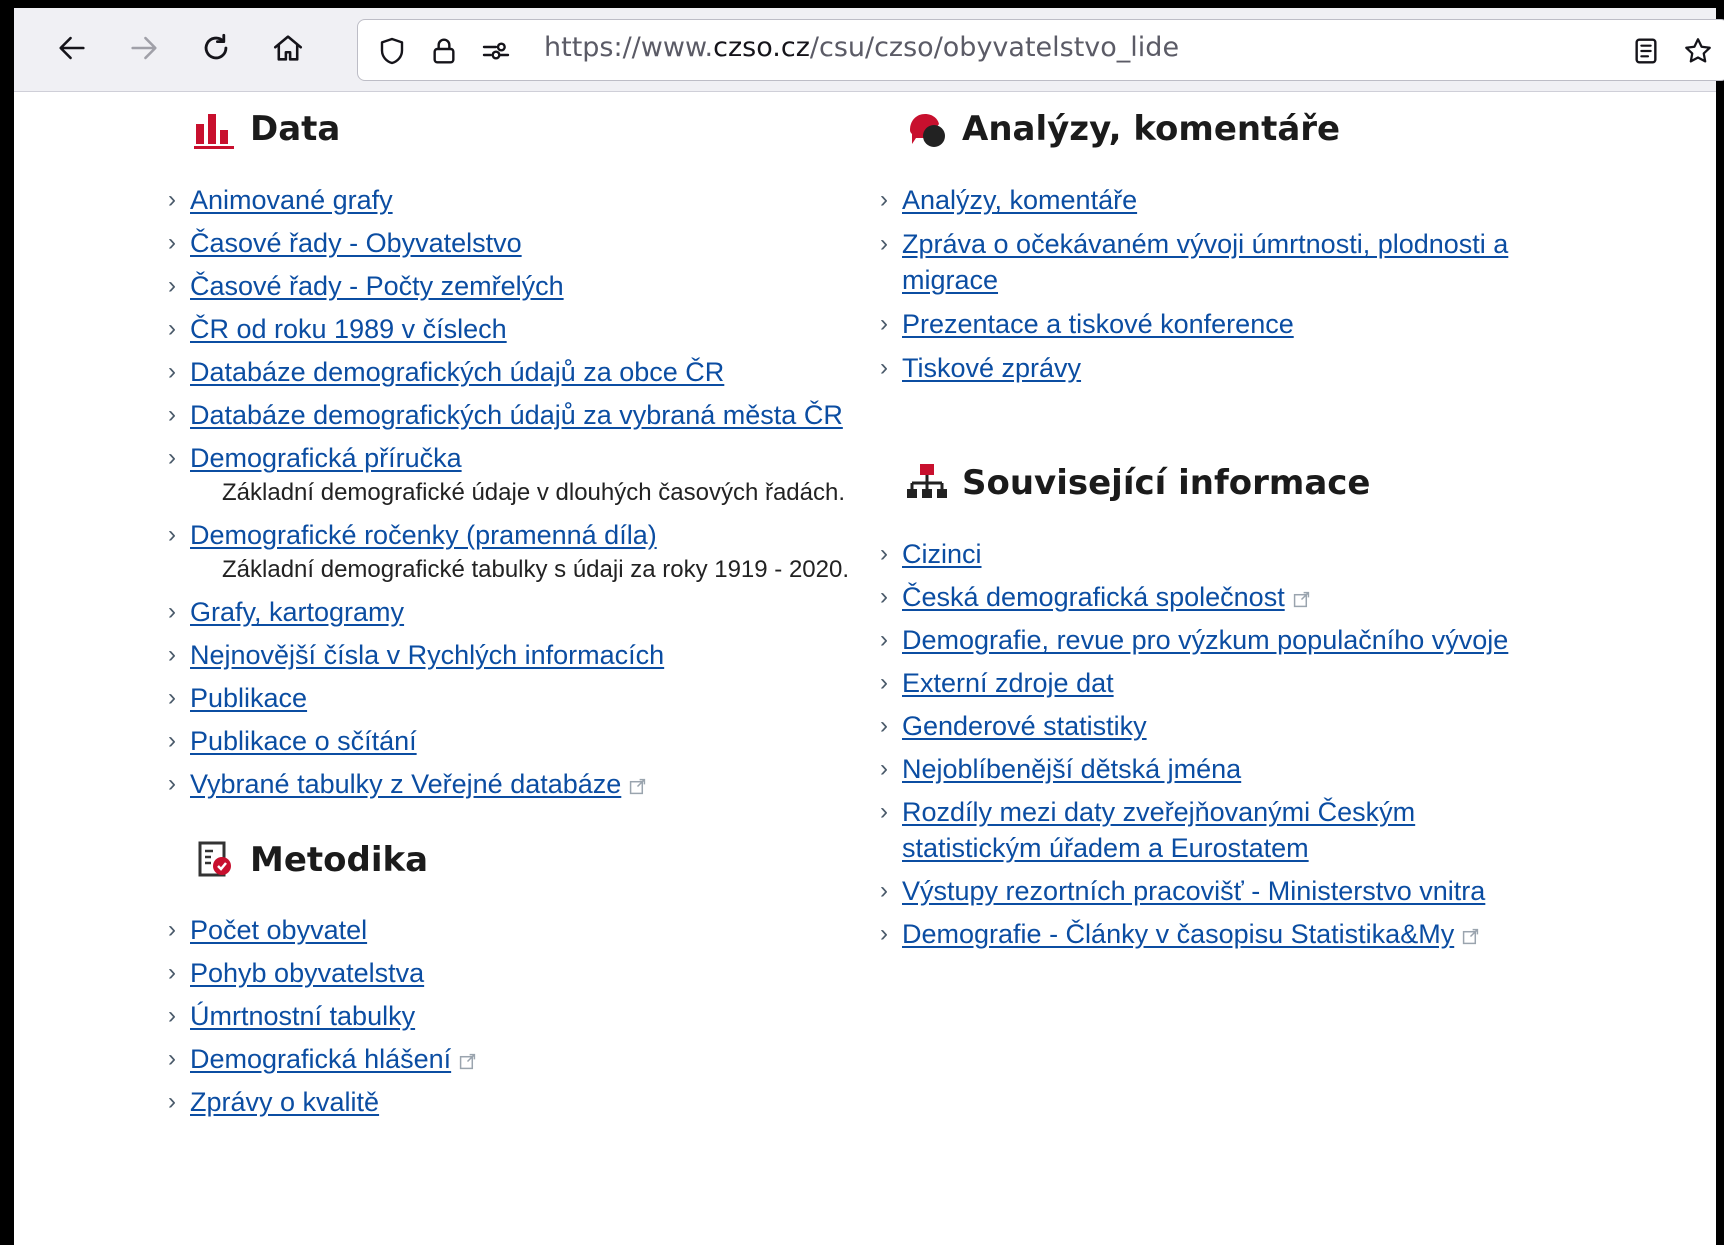  I want to click on list-item: › ČR od roku 1989 v číslech, so click(518, 329).